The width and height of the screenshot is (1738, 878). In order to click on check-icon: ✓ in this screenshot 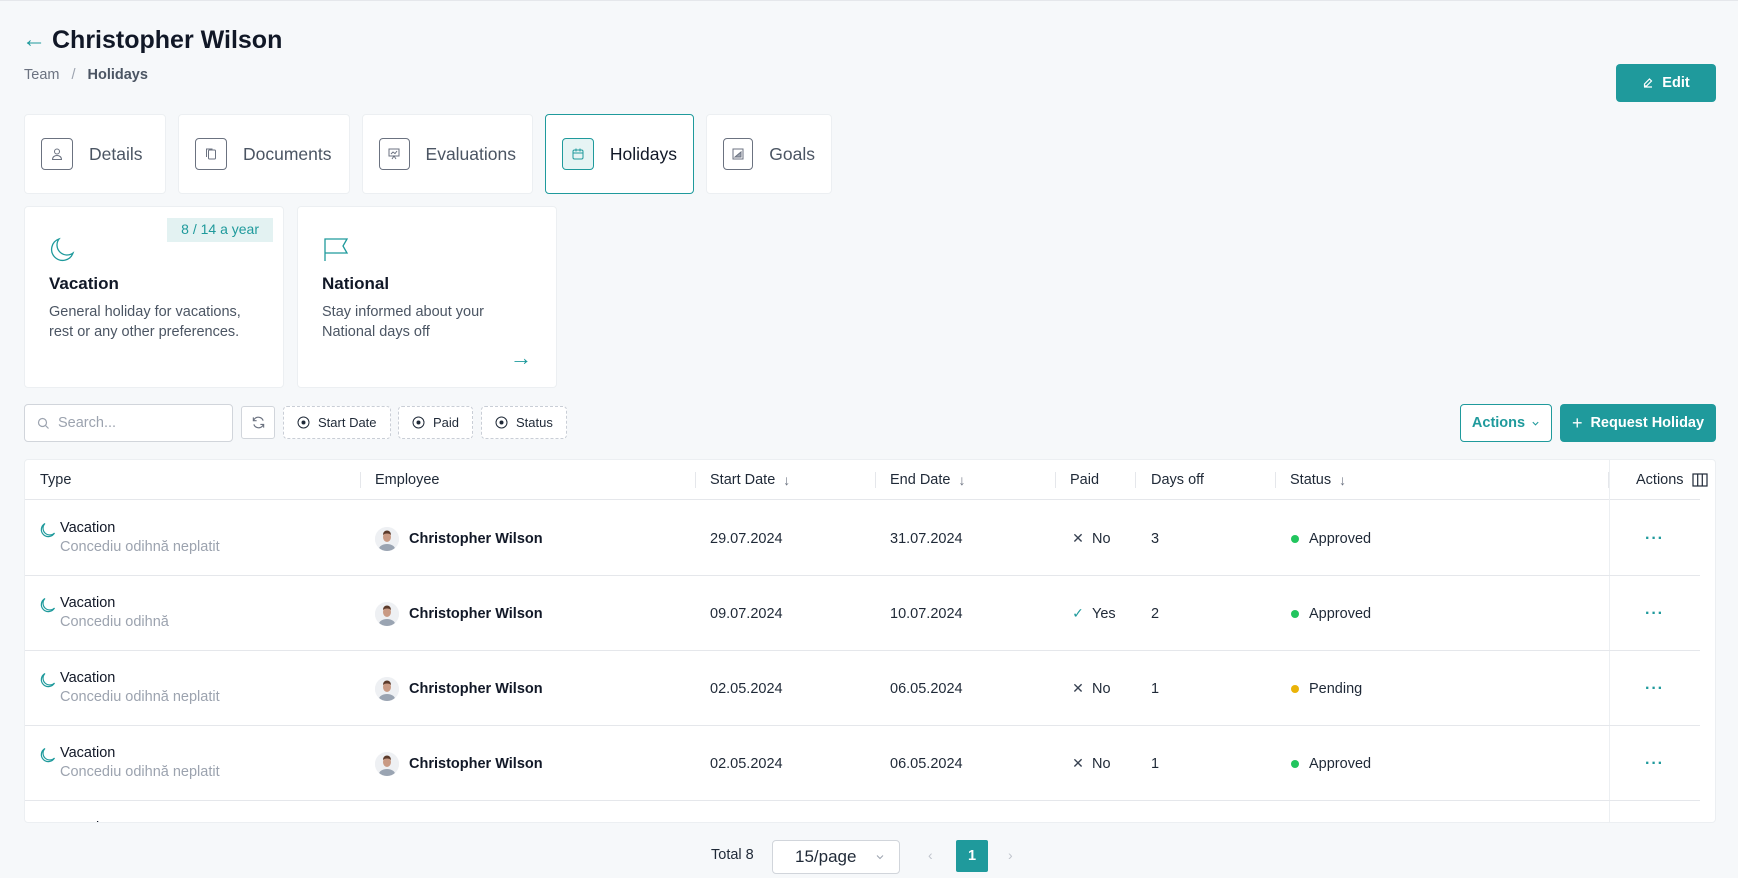, I will do `click(1078, 613)`.